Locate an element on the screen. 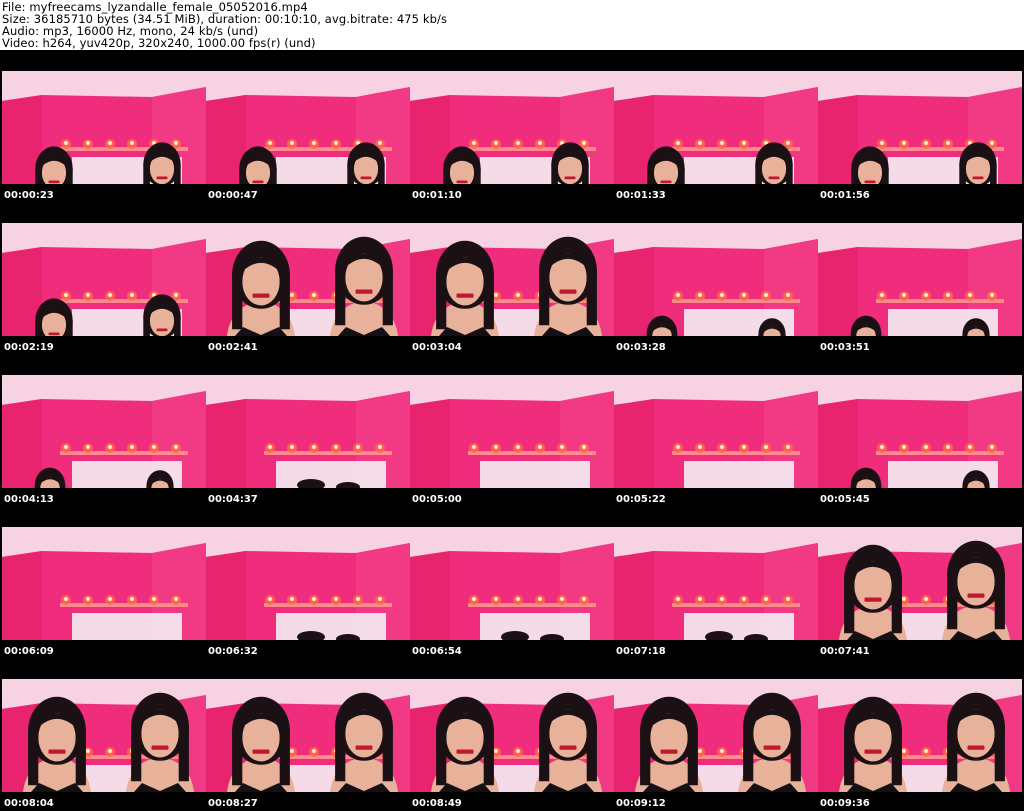 The image size is (1024, 811). thumbnail-frame: 00:08:04 is located at coordinates (104, 745).